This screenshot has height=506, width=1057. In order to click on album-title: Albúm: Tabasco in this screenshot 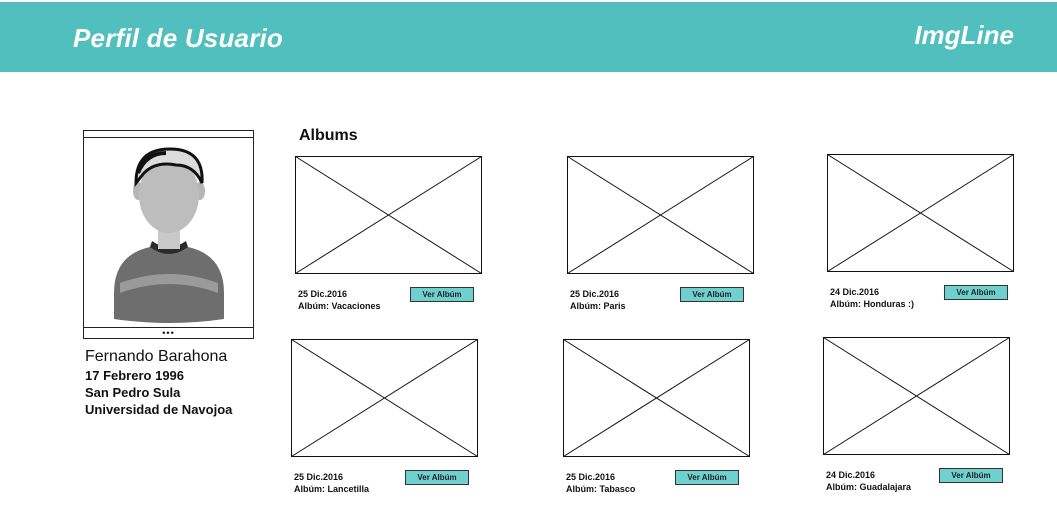, I will do `click(601, 489)`.